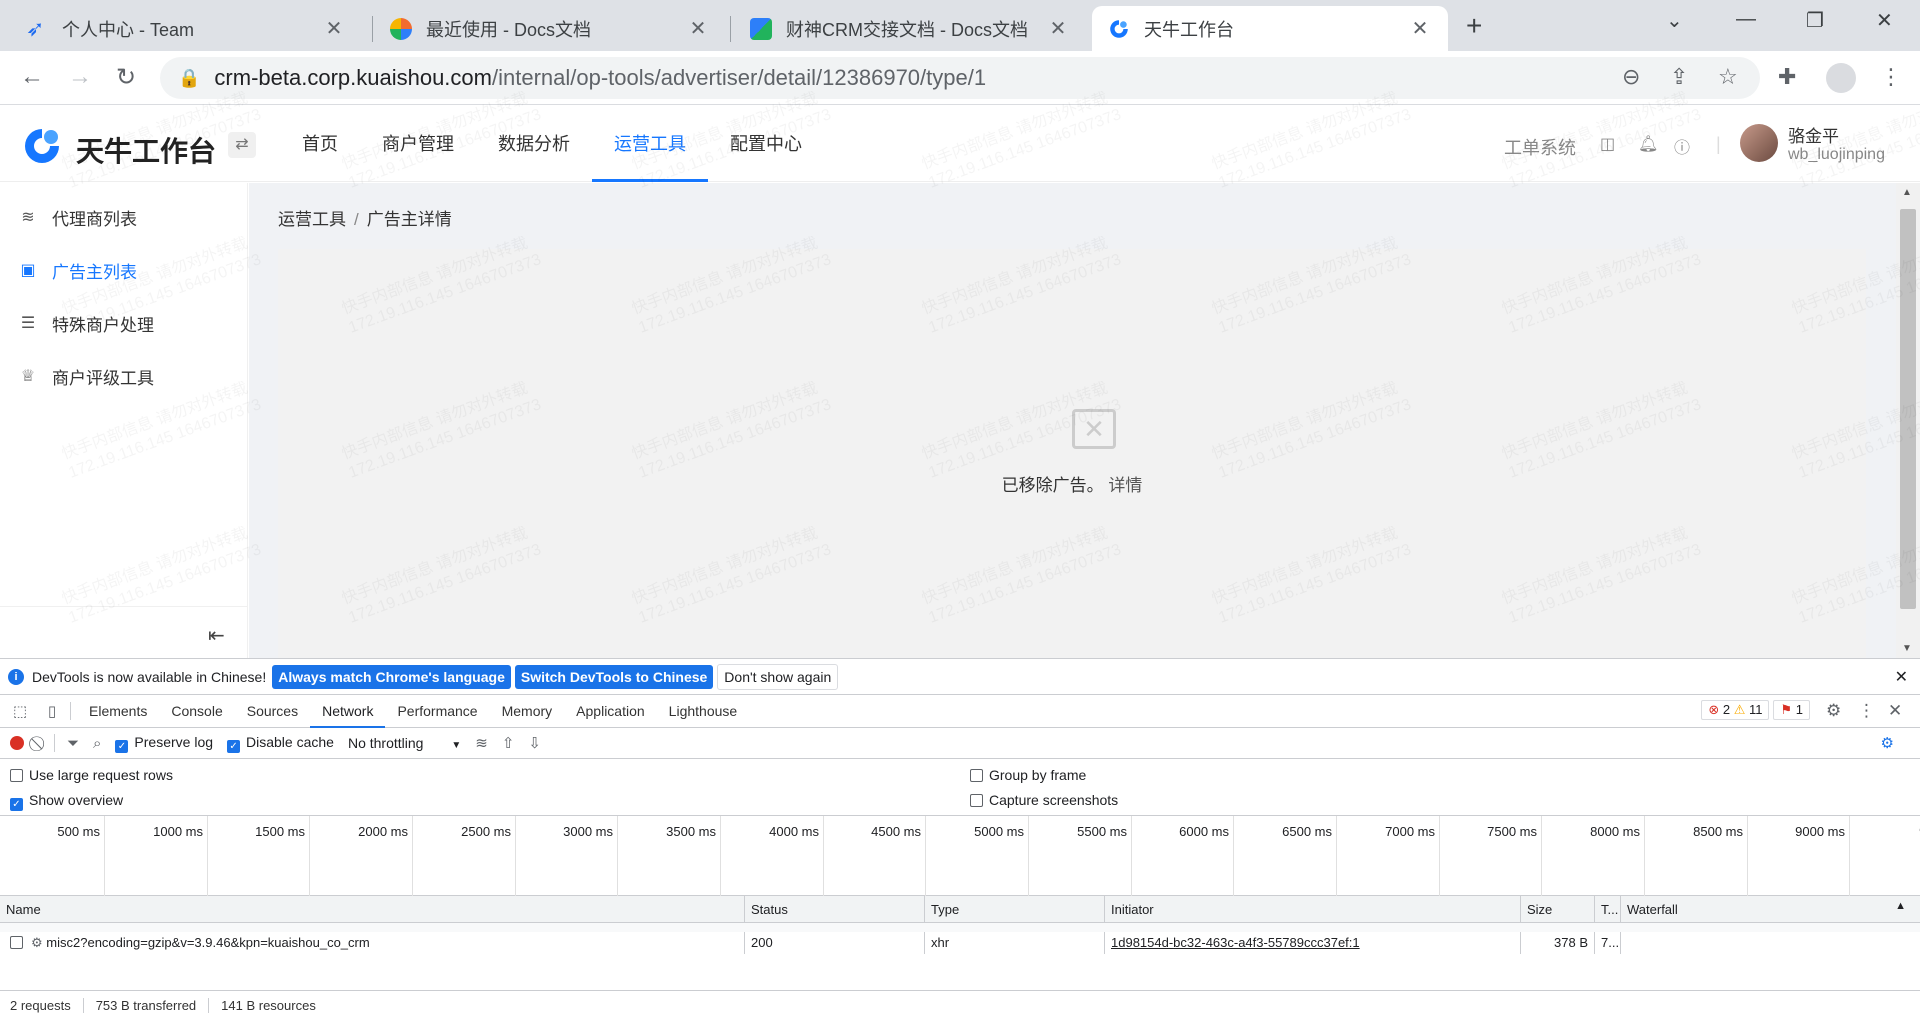 This screenshot has height=1020, width=1920. I want to click on page-scrollbar: ▲ ▼, so click(1908, 420).